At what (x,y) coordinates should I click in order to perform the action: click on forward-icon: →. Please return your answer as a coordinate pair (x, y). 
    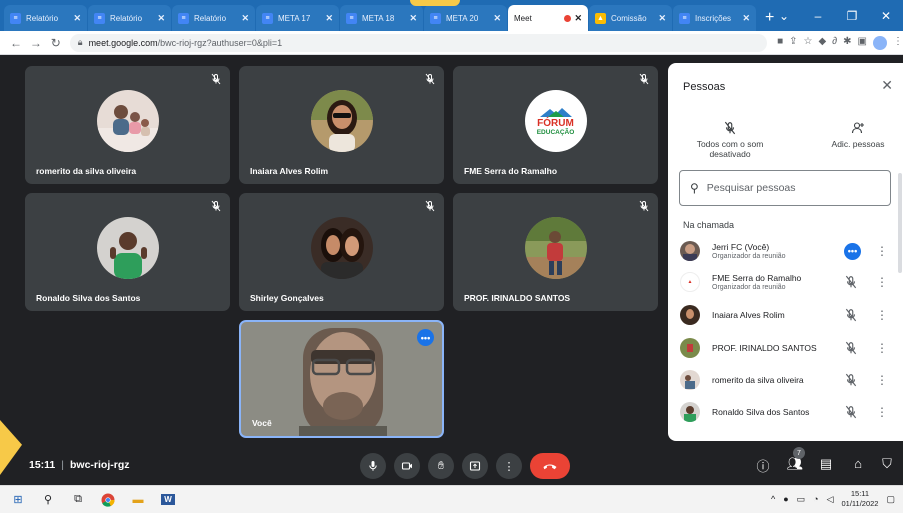
    Looking at the image, I should click on (36, 43).